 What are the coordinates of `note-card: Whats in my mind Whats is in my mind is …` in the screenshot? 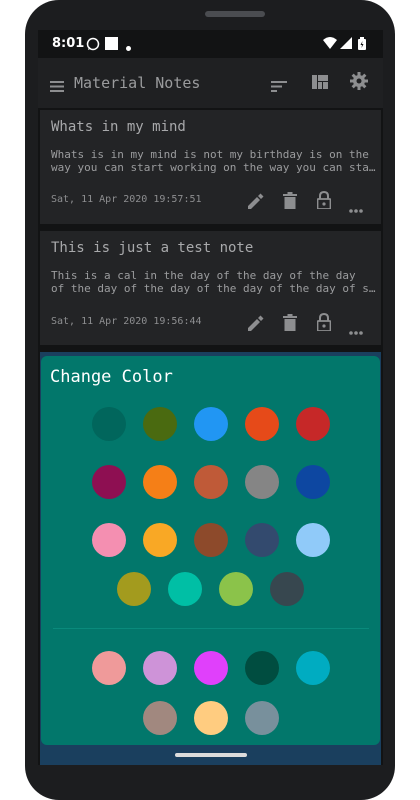 It's located at (210, 167).